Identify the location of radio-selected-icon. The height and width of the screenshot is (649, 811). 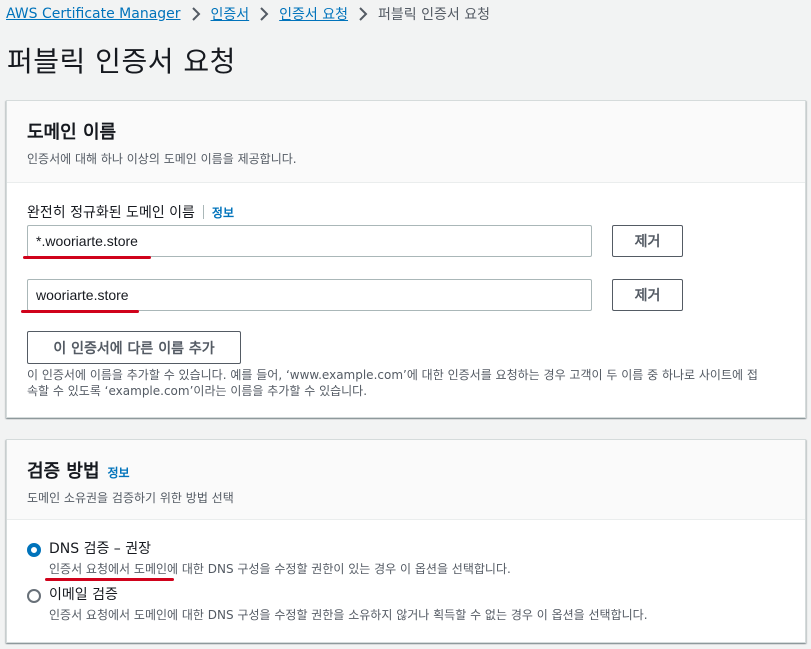
(34, 550).